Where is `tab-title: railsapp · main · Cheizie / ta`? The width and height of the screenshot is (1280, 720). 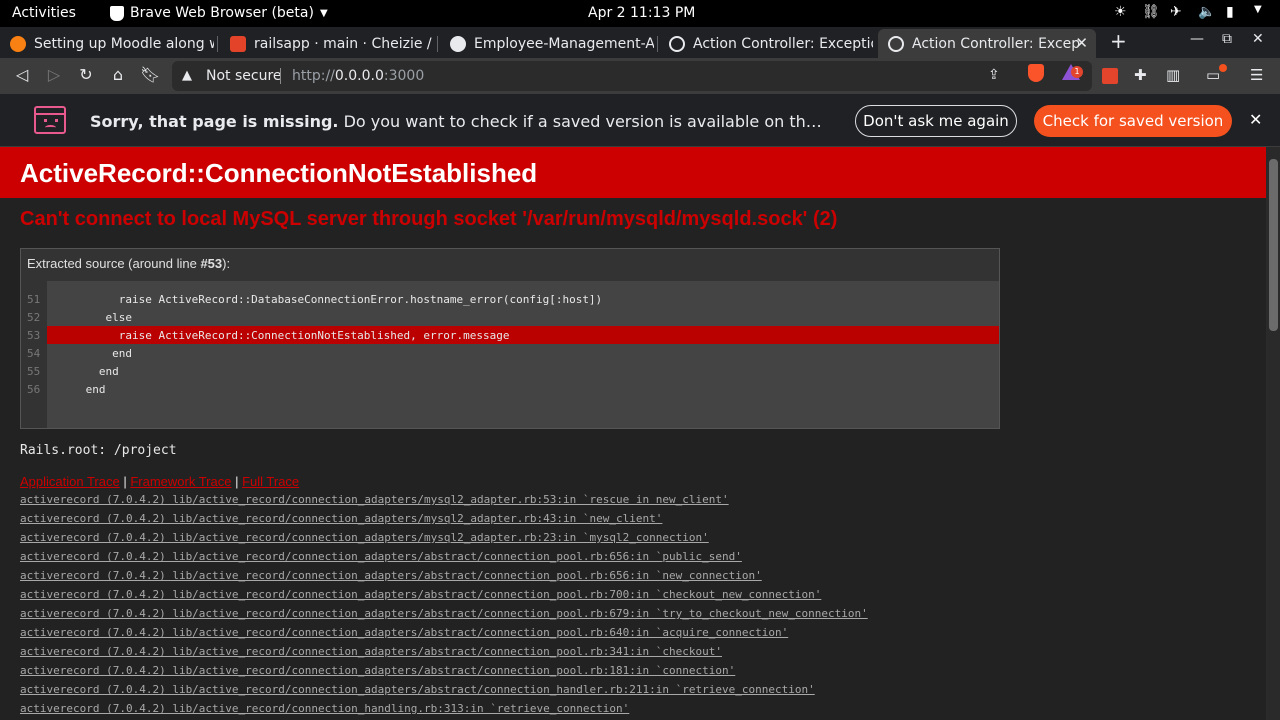 tab-title: railsapp · main · Cheizie / ta is located at coordinates (344, 43).